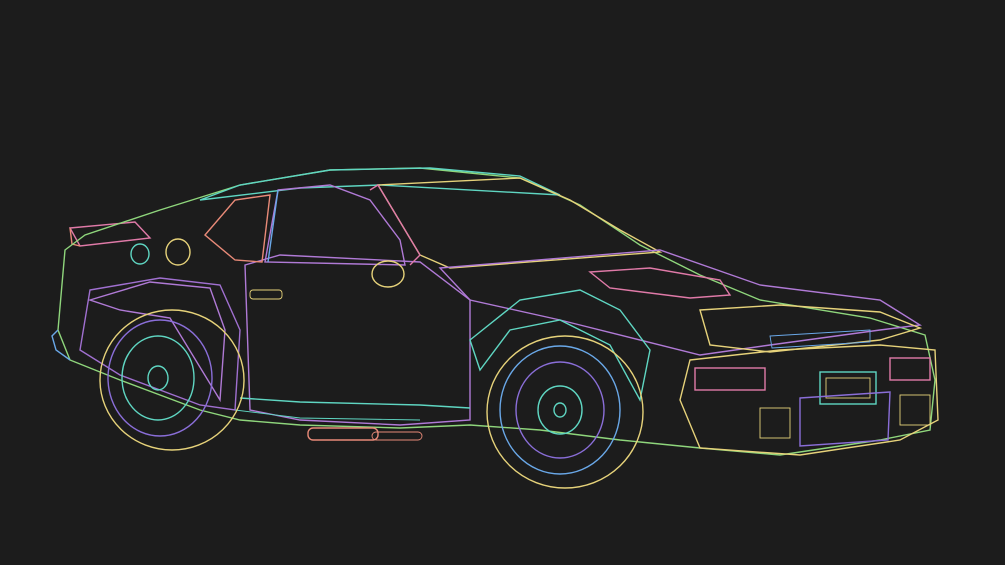 The height and width of the screenshot is (565, 1005). I want to click on door-handle, so click(266, 294).